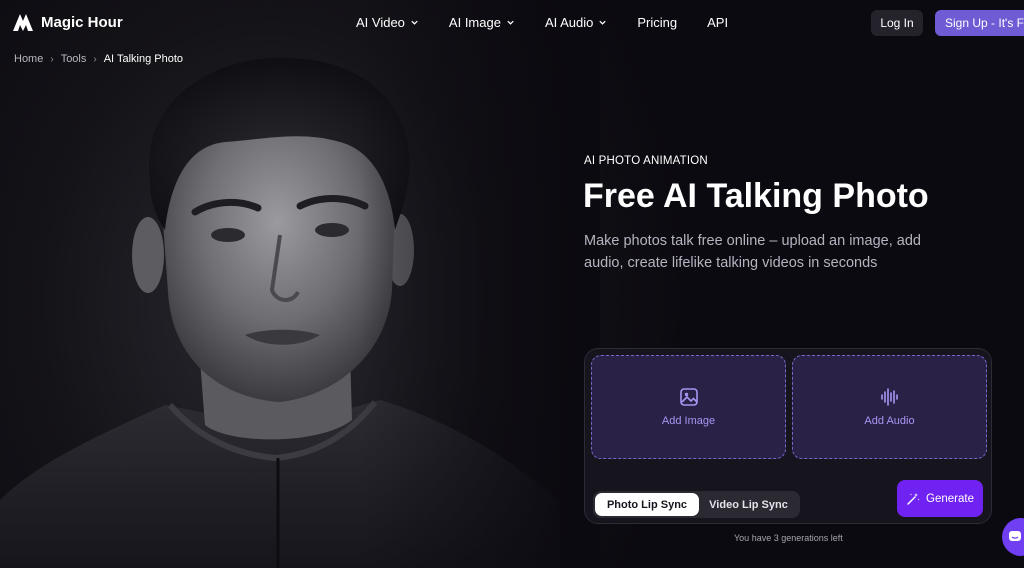 The height and width of the screenshot is (568, 1024). I want to click on audio-wave-icon, so click(889, 397).